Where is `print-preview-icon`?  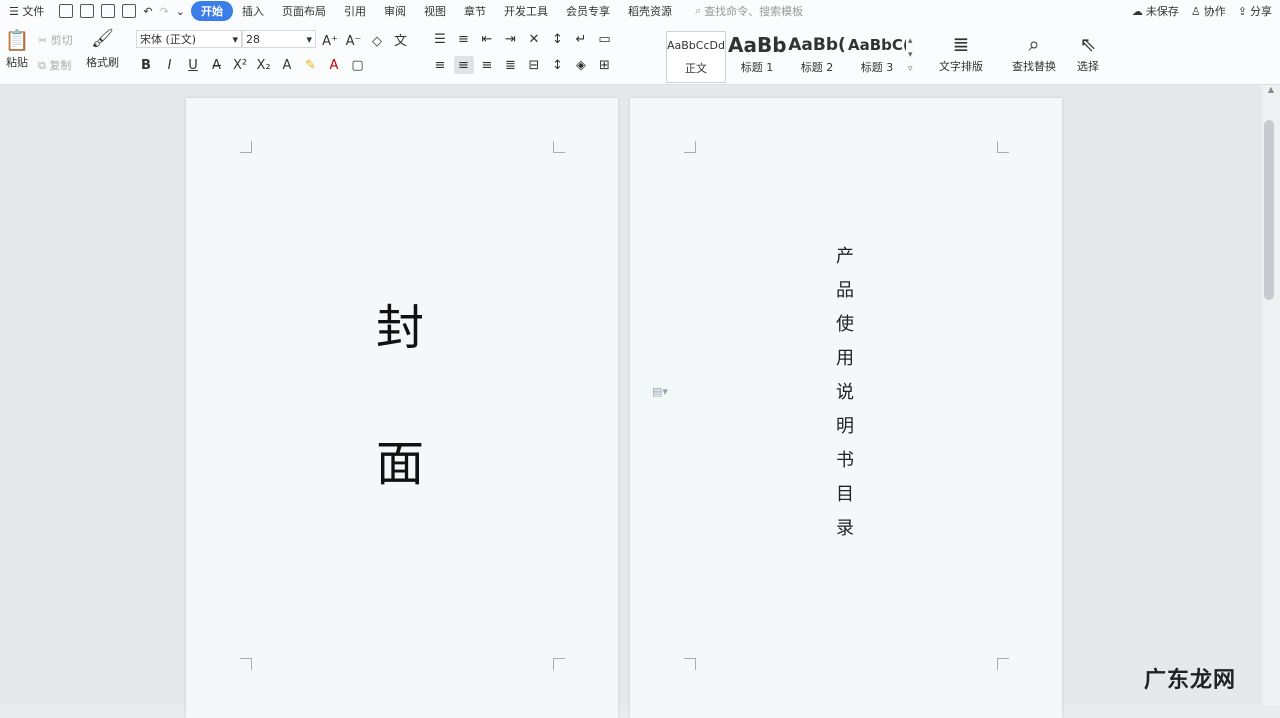
print-preview-icon is located at coordinates (129, 11).